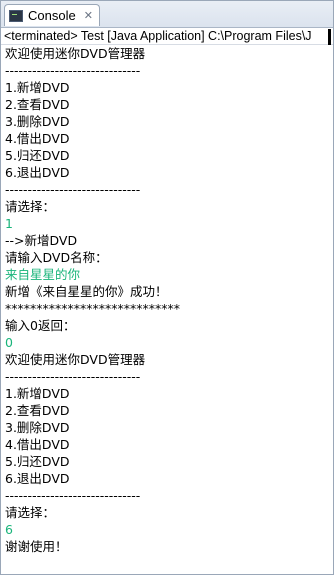  I want to click on console-output-line: 新增《来自星星的你》成功！, so click(86, 291).